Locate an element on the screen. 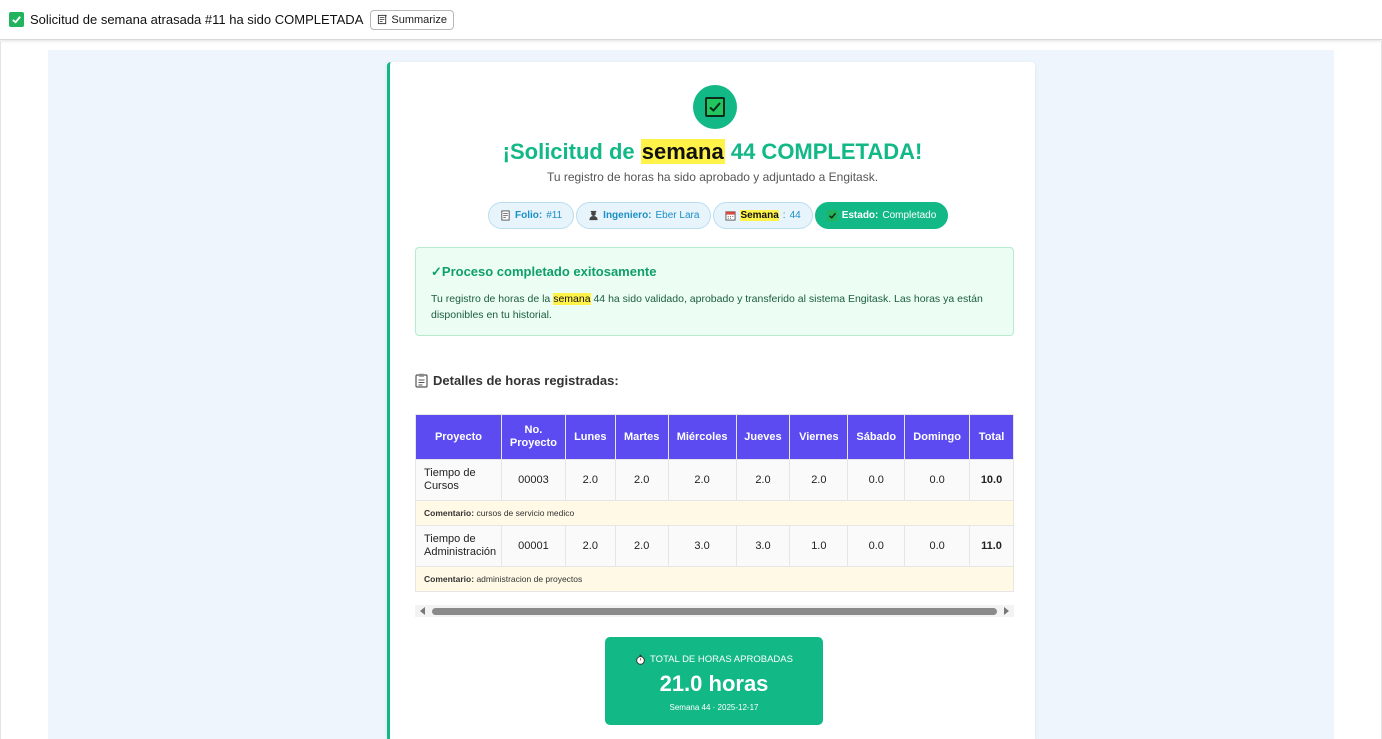  engineer-label: Ingeniero: is located at coordinates (627, 215).